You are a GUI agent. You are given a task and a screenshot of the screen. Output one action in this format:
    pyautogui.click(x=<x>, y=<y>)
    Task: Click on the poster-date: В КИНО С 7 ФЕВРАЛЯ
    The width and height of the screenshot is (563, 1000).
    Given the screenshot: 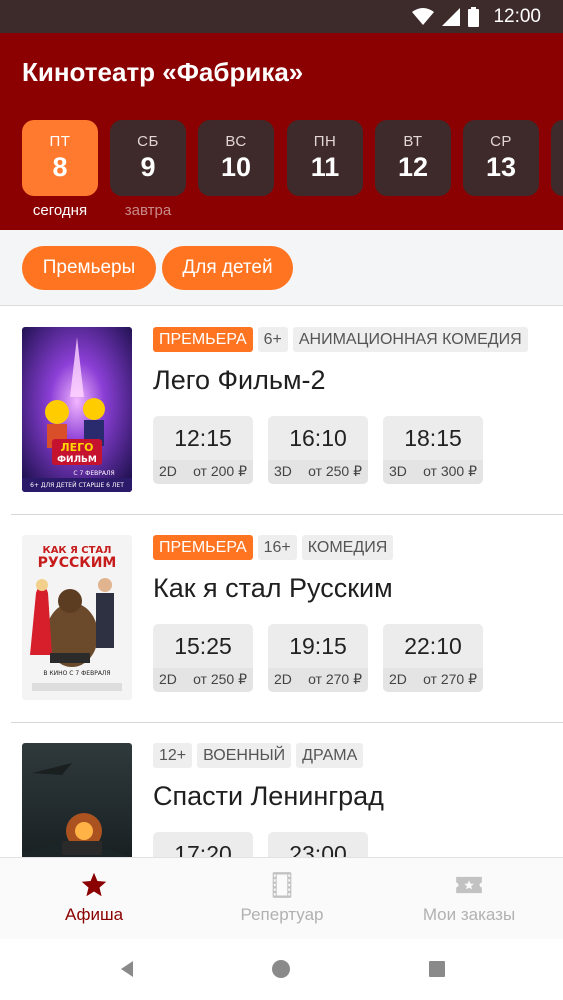 What is the action you would take?
    pyautogui.click(x=76, y=673)
    